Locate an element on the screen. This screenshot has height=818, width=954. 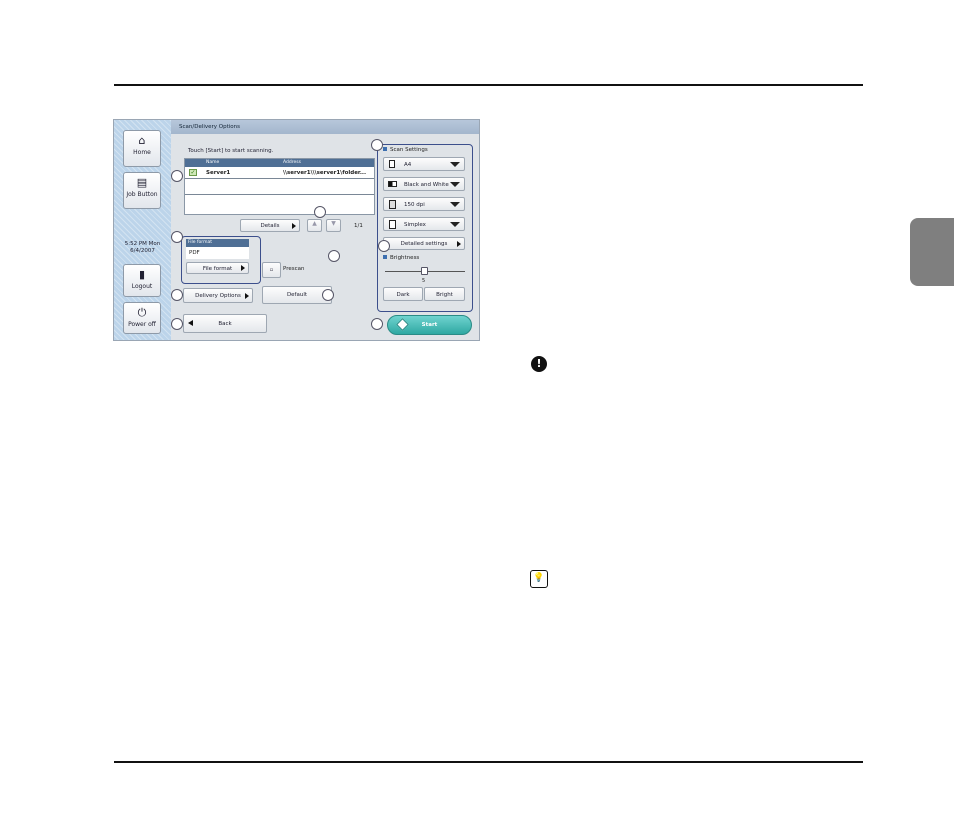
footer-rule is located at coordinates (488, 762).